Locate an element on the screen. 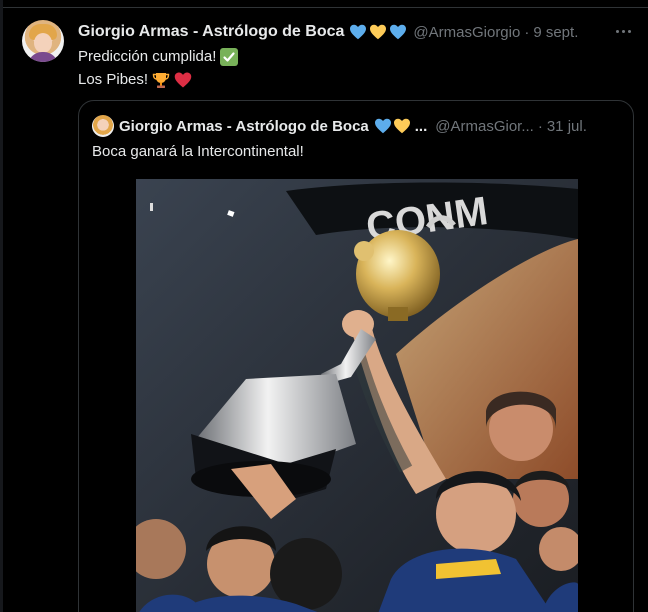 Image resolution: width=648 pixels, height=612 pixels. tweet-text: Predicción cumplida! Los Pibes! is located at coordinates (158, 68).